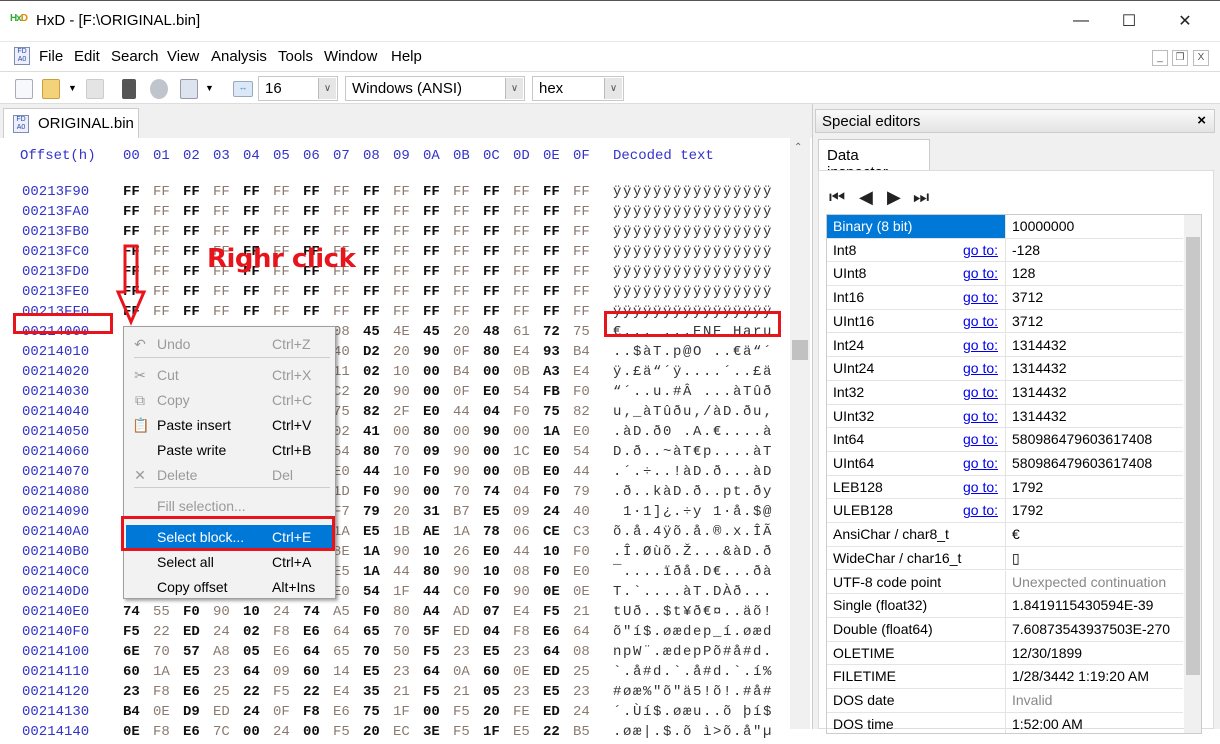 The height and width of the screenshot is (744, 1220). Describe the element at coordinates (493, 412) in the screenshot. I see `hex-byte: 04` at that location.